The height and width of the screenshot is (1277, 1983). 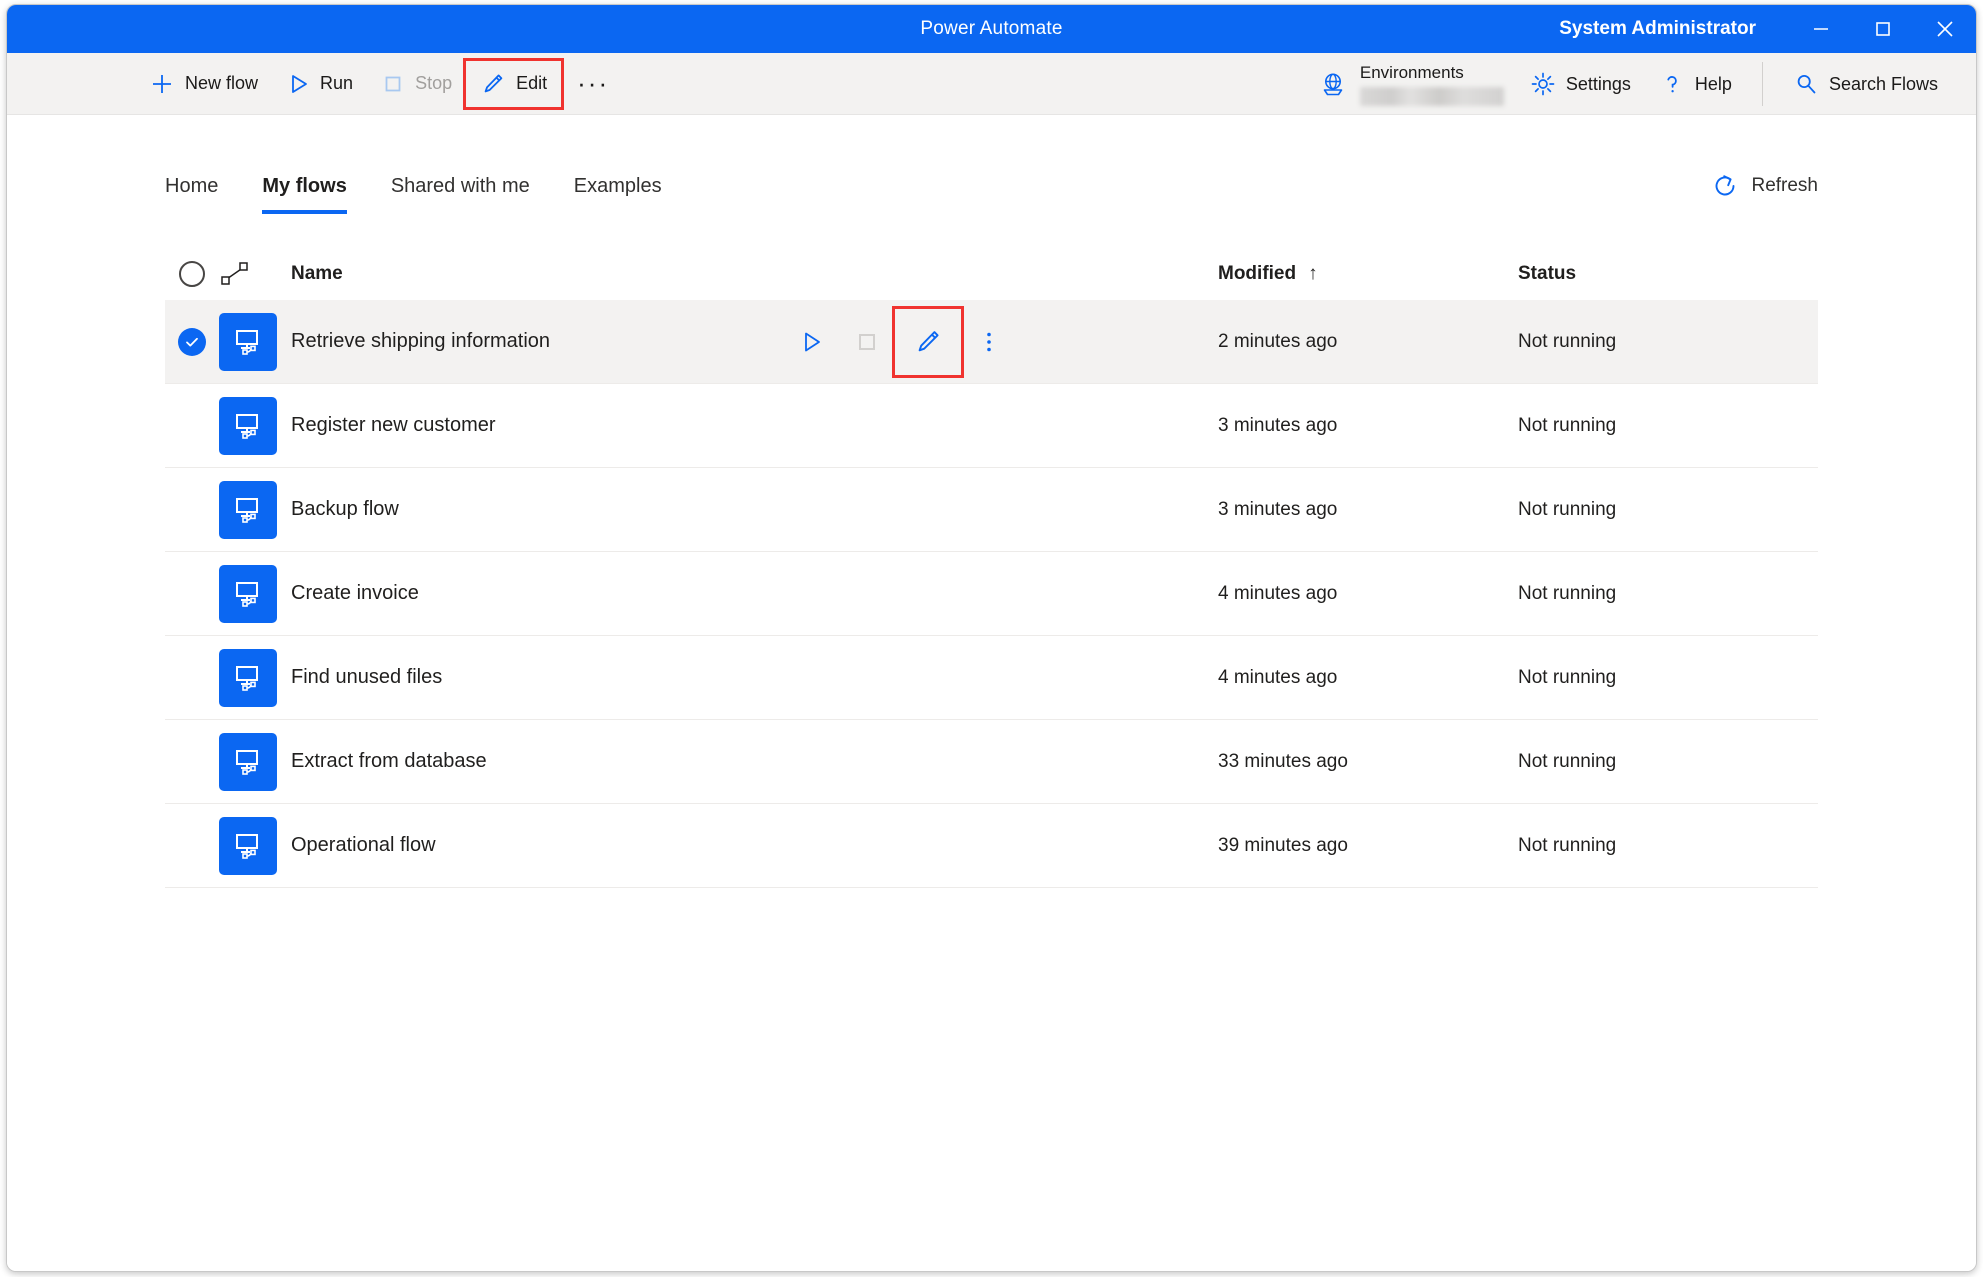 What do you see at coordinates (1668, 274) in the screenshot?
I see `status-column-header: Status` at bounding box center [1668, 274].